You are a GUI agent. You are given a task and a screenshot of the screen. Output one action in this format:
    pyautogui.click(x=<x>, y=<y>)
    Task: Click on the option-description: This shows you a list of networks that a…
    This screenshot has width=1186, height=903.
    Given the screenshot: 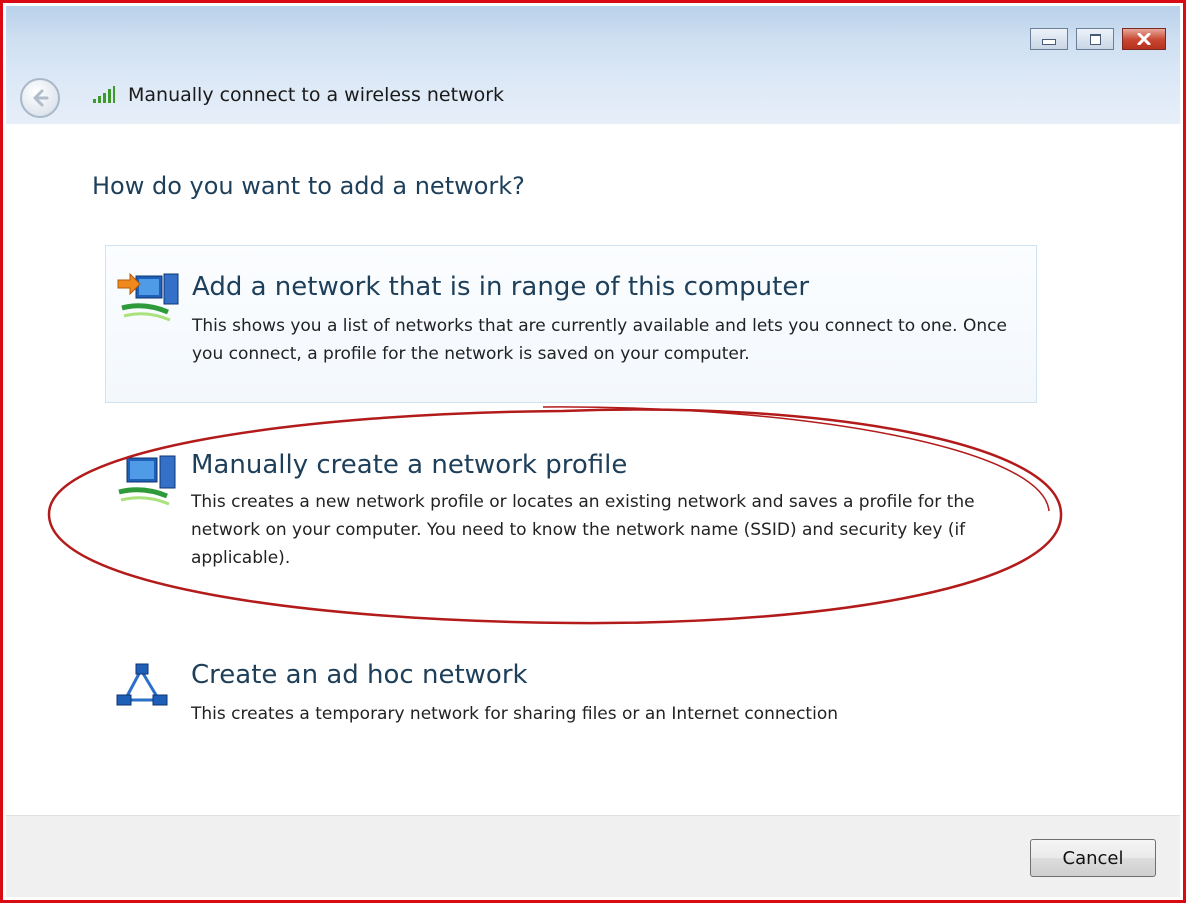 What is the action you would take?
    pyautogui.click(x=599, y=340)
    